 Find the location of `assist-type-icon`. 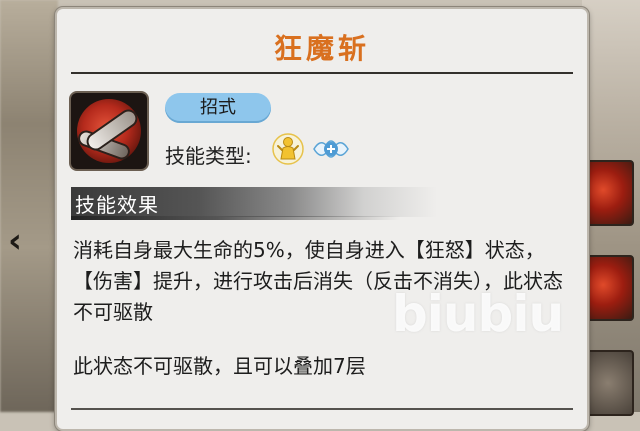

assist-type-icon is located at coordinates (331, 149).